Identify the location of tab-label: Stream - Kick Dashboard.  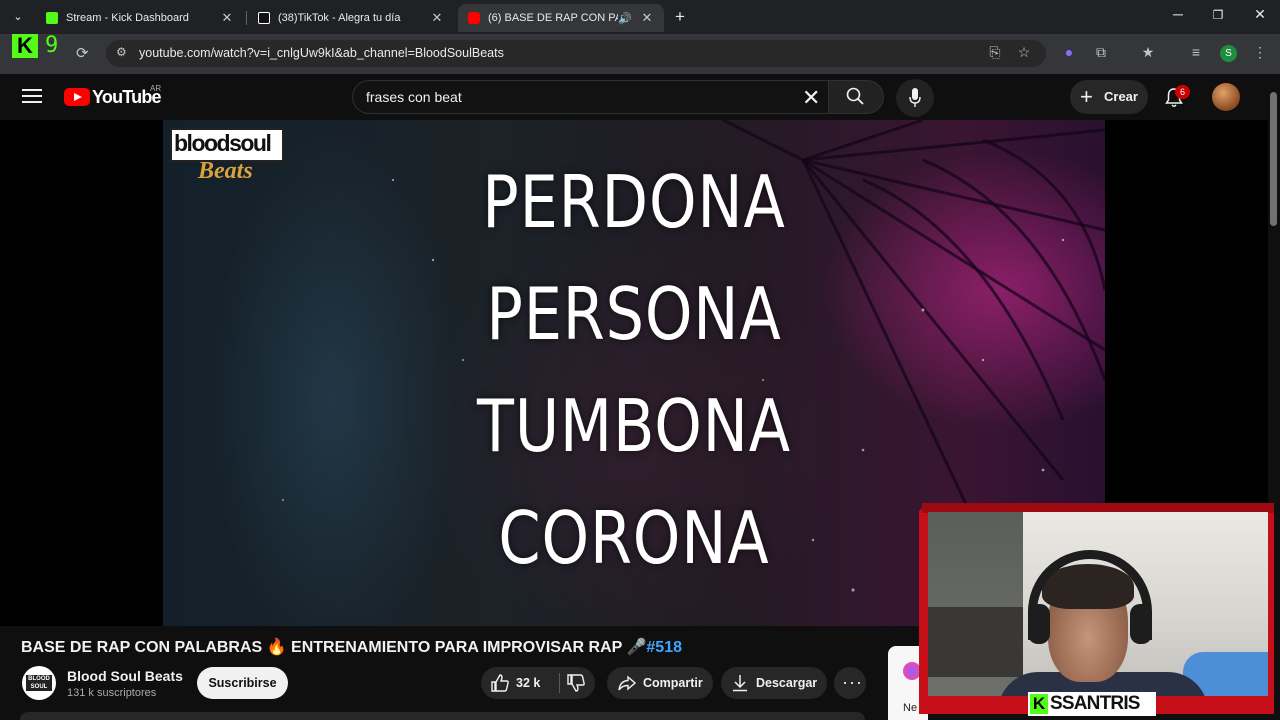
(127, 18).